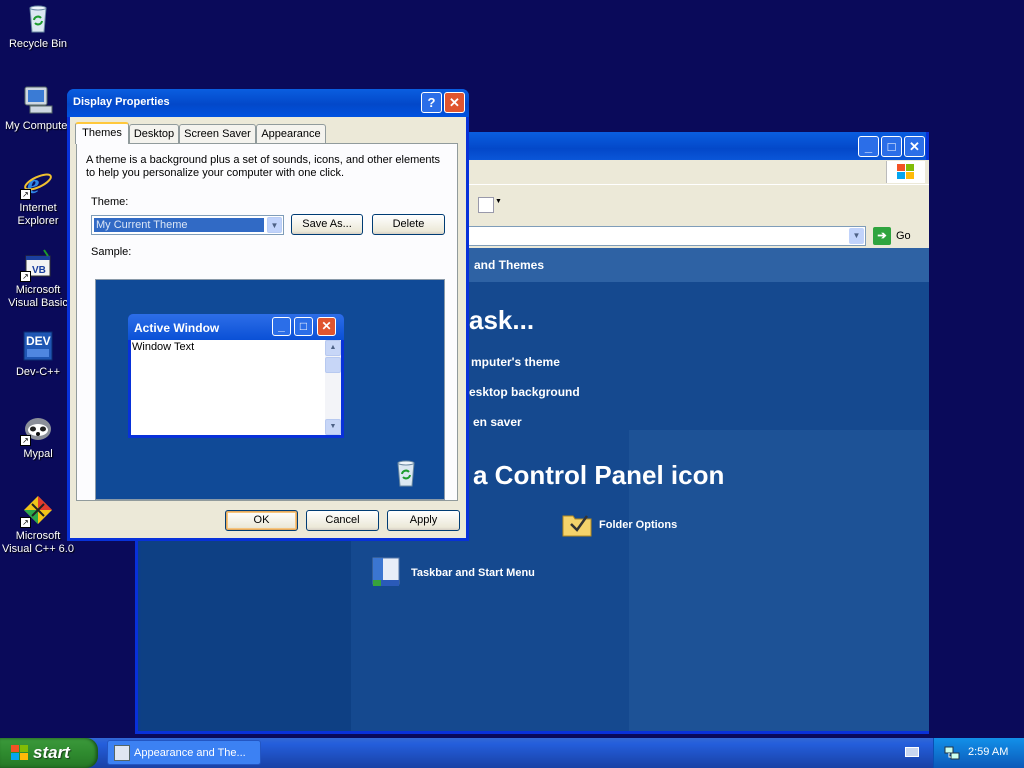 The width and height of the screenshot is (1024, 768). What do you see at coordinates (217, 133) in the screenshot?
I see `tab-screen-saver: Screen Saver` at bounding box center [217, 133].